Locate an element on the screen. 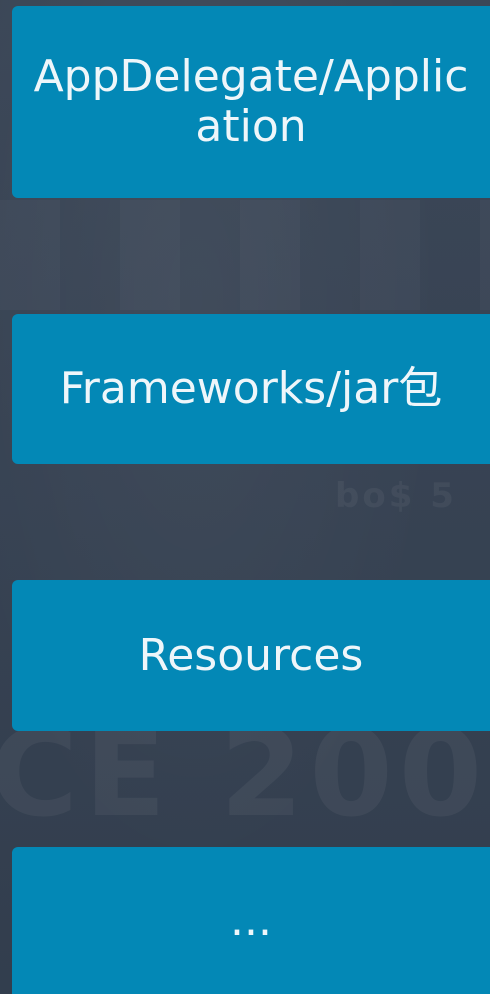 This screenshot has height=994, width=490. box-app-delegate-label: AppDelegate/Application is located at coordinates (251, 101).